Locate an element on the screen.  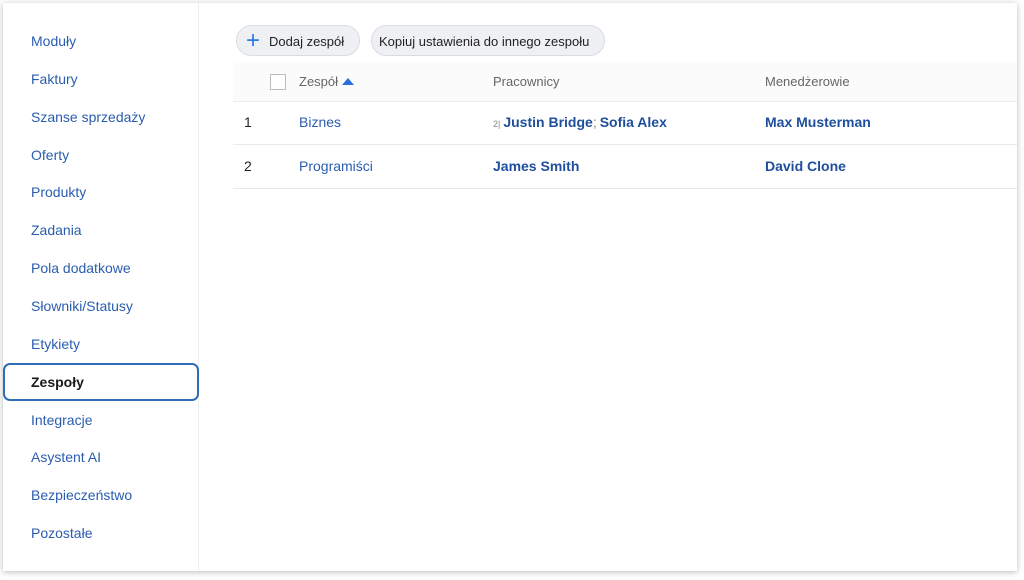
employee-link: Justin Bridge is located at coordinates (547, 122).